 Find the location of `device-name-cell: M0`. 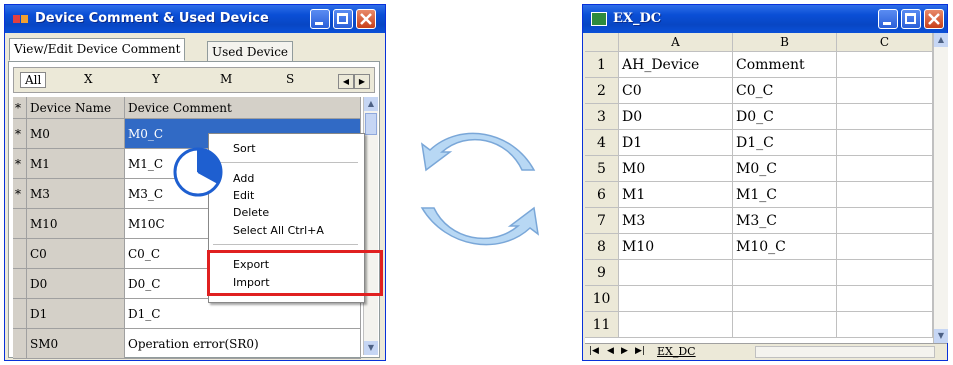

device-name-cell: M0 is located at coordinates (76, 134).